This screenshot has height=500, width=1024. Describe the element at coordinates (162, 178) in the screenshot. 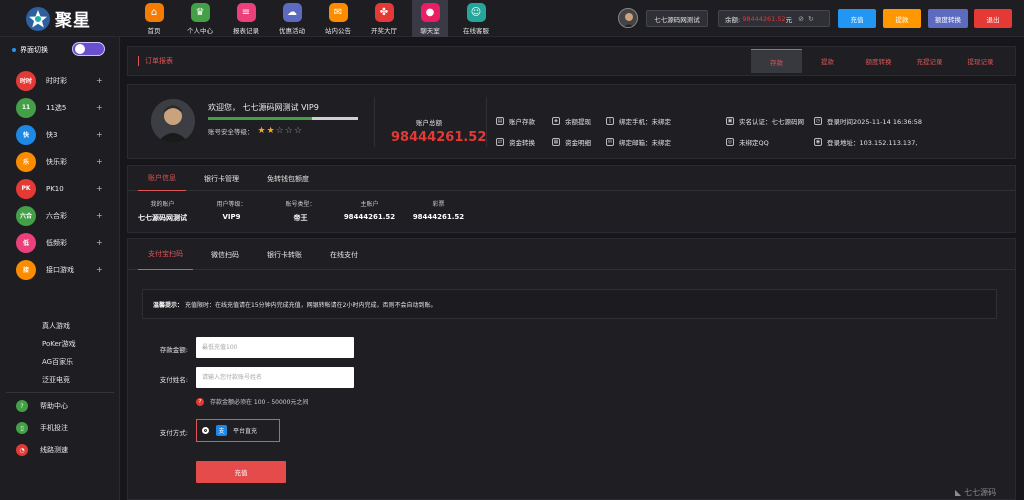

I see `tab-account-info: 账户信息` at that location.